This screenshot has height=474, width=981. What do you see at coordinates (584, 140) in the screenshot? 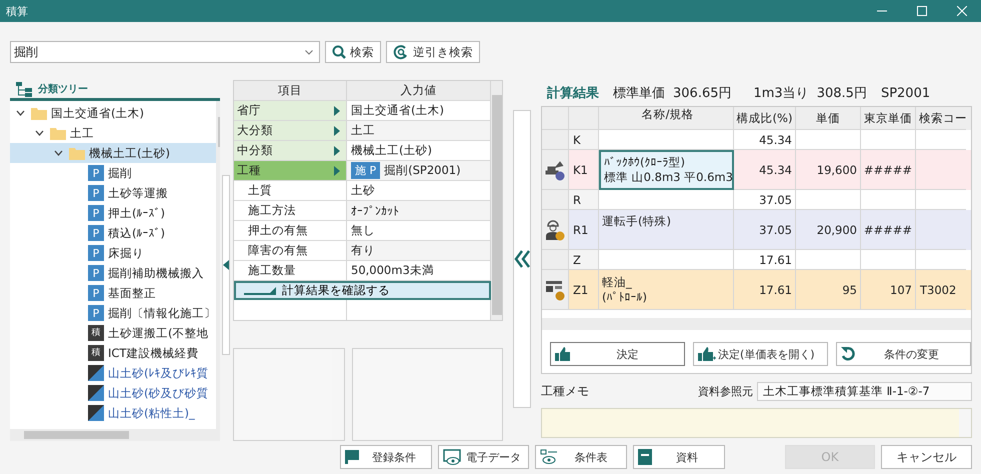
I see `code-cell: K` at bounding box center [584, 140].